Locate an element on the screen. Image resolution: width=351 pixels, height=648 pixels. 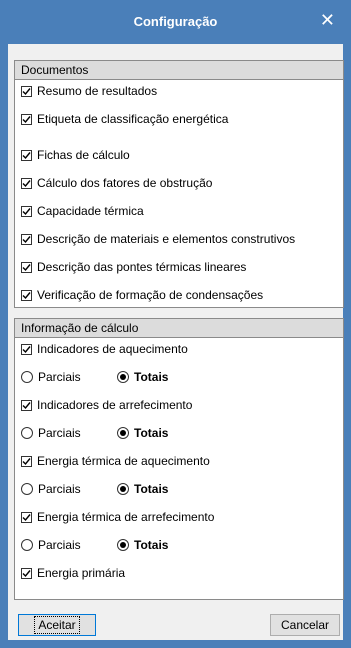
checkbox-pontes-termicas: Descrição das pontes térmicas lineares is located at coordinates (133, 267).